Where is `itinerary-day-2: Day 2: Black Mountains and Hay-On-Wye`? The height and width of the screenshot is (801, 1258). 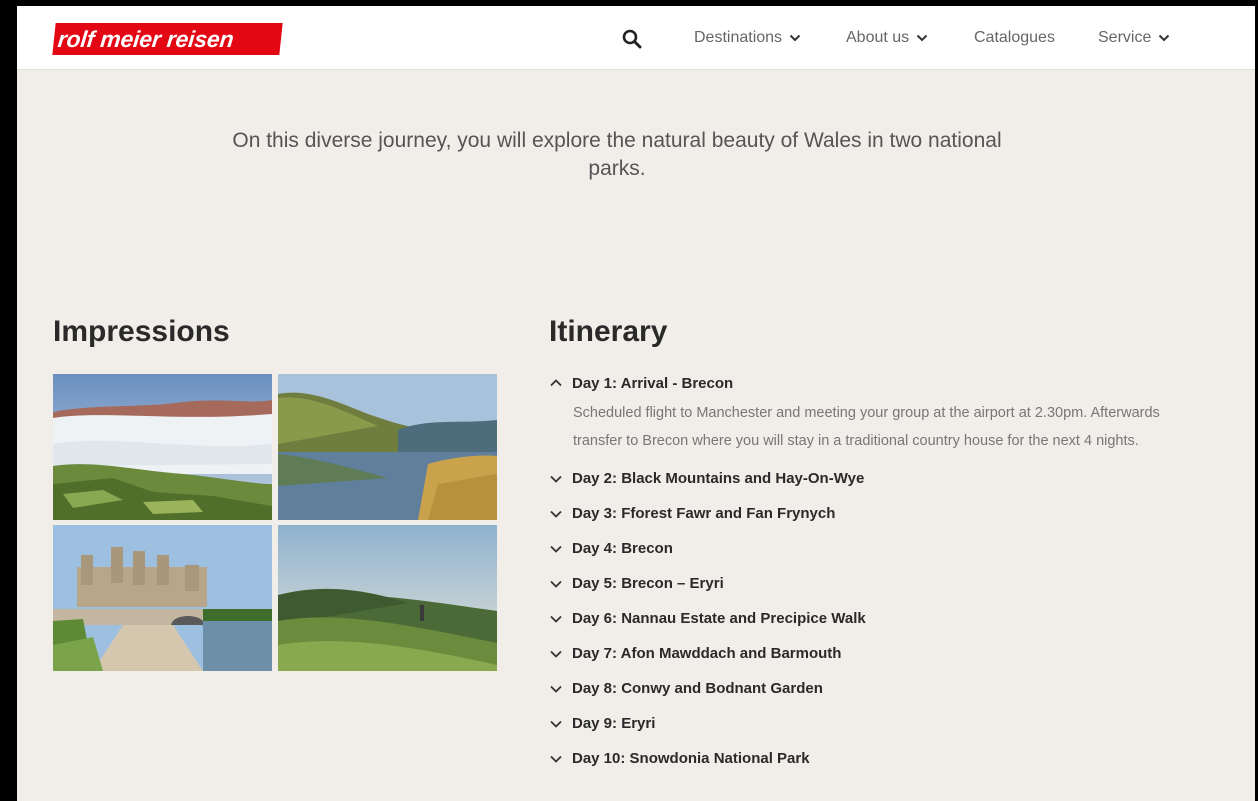
itinerary-day-2: Day 2: Black Mountains and Hay-On-Wye is located at coordinates (874, 478).